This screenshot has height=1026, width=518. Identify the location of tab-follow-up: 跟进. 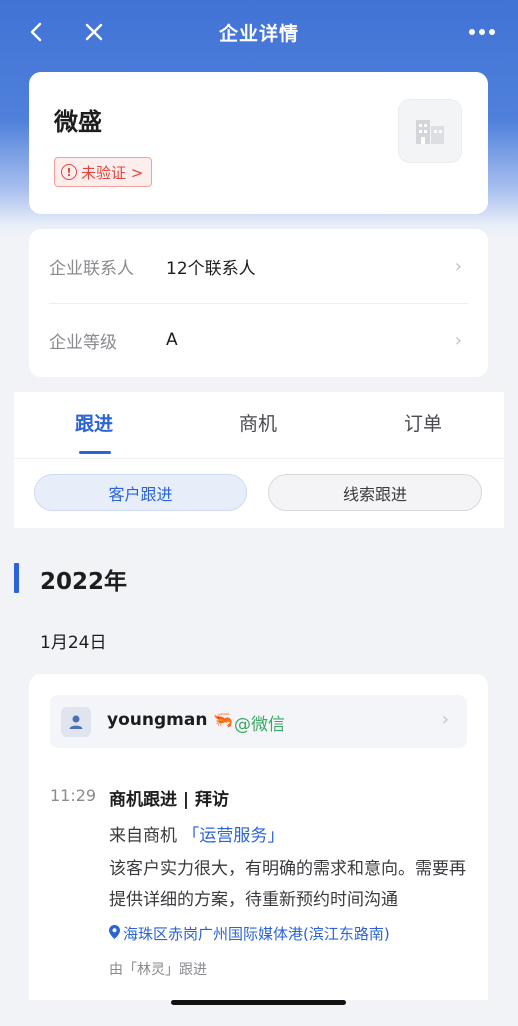
(94, 422).